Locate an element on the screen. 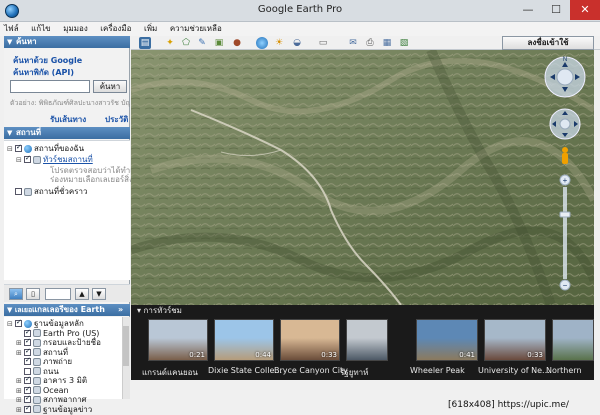 The image size is (600, 415). panel-toggle-icon: ▯ is located at coordinates (33, 294).